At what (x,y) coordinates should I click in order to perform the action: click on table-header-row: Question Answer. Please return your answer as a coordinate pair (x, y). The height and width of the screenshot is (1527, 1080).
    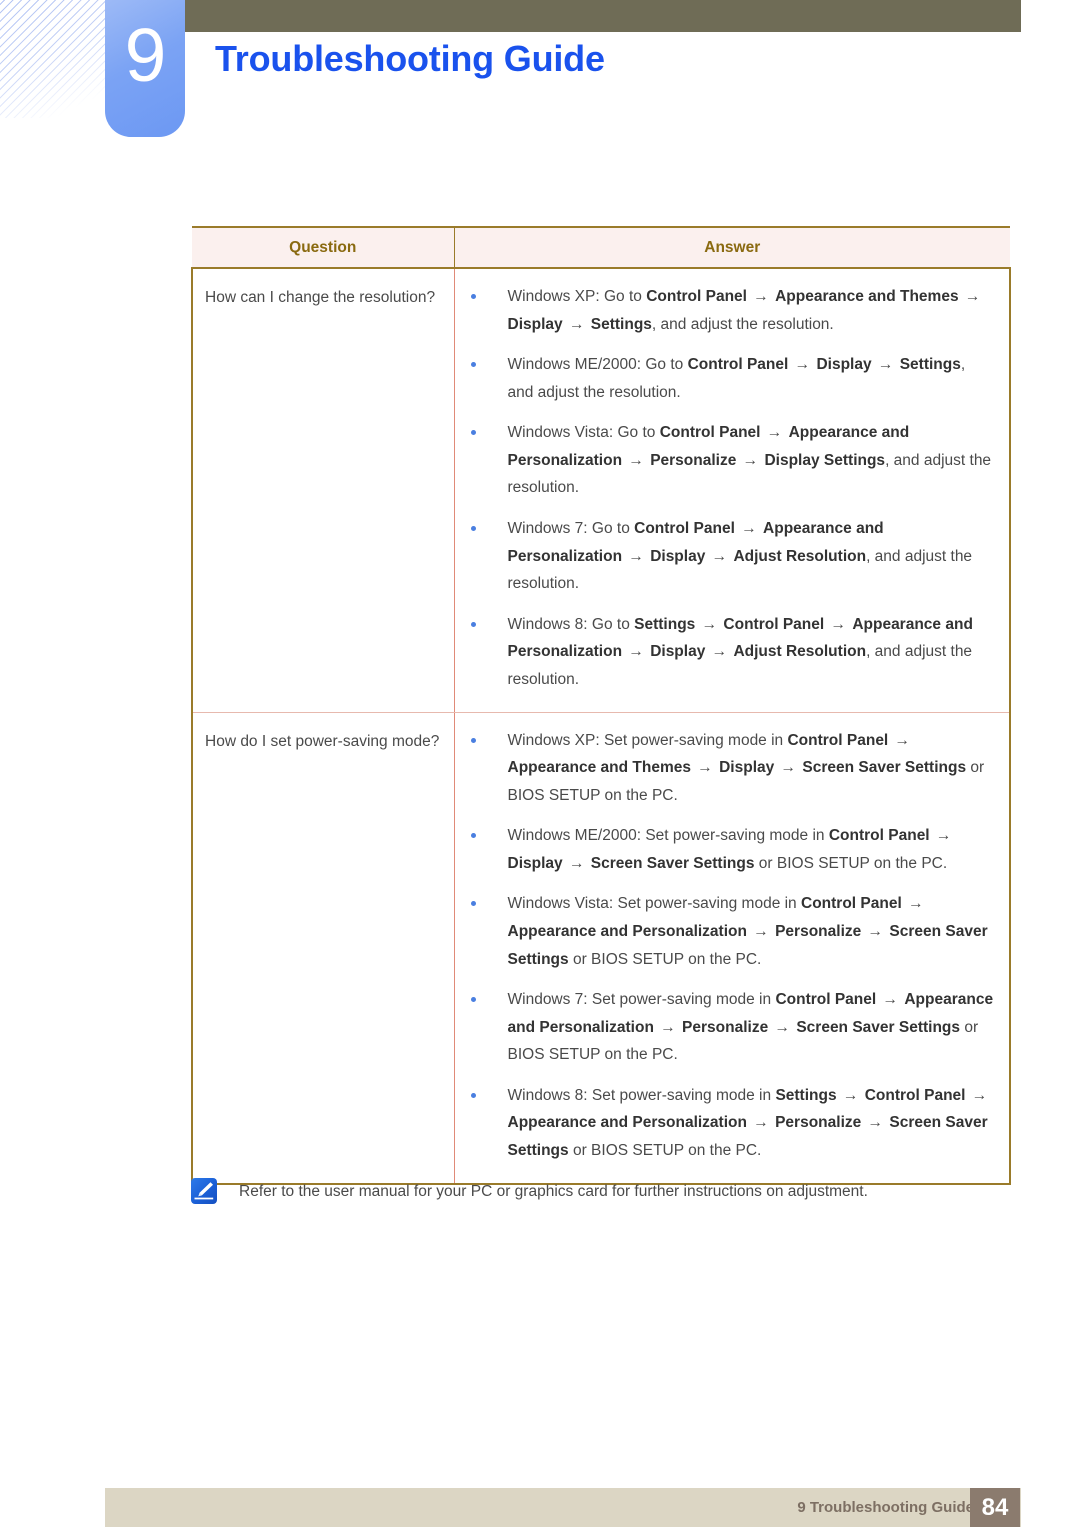
    Looking at the image, I should click on (601, 247).